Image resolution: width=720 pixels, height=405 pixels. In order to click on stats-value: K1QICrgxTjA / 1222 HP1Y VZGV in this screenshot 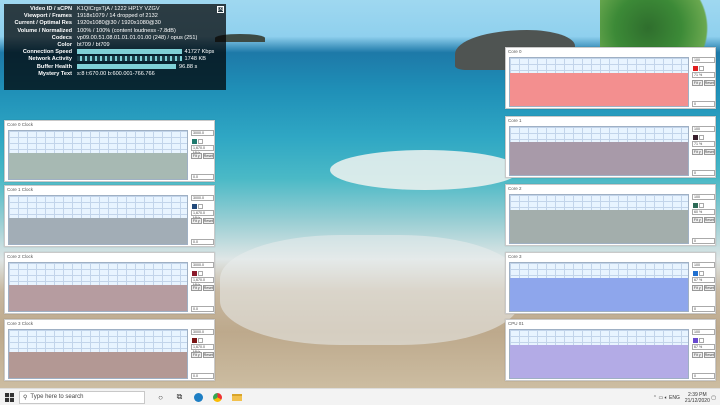, I will do `click(118, 9)`.